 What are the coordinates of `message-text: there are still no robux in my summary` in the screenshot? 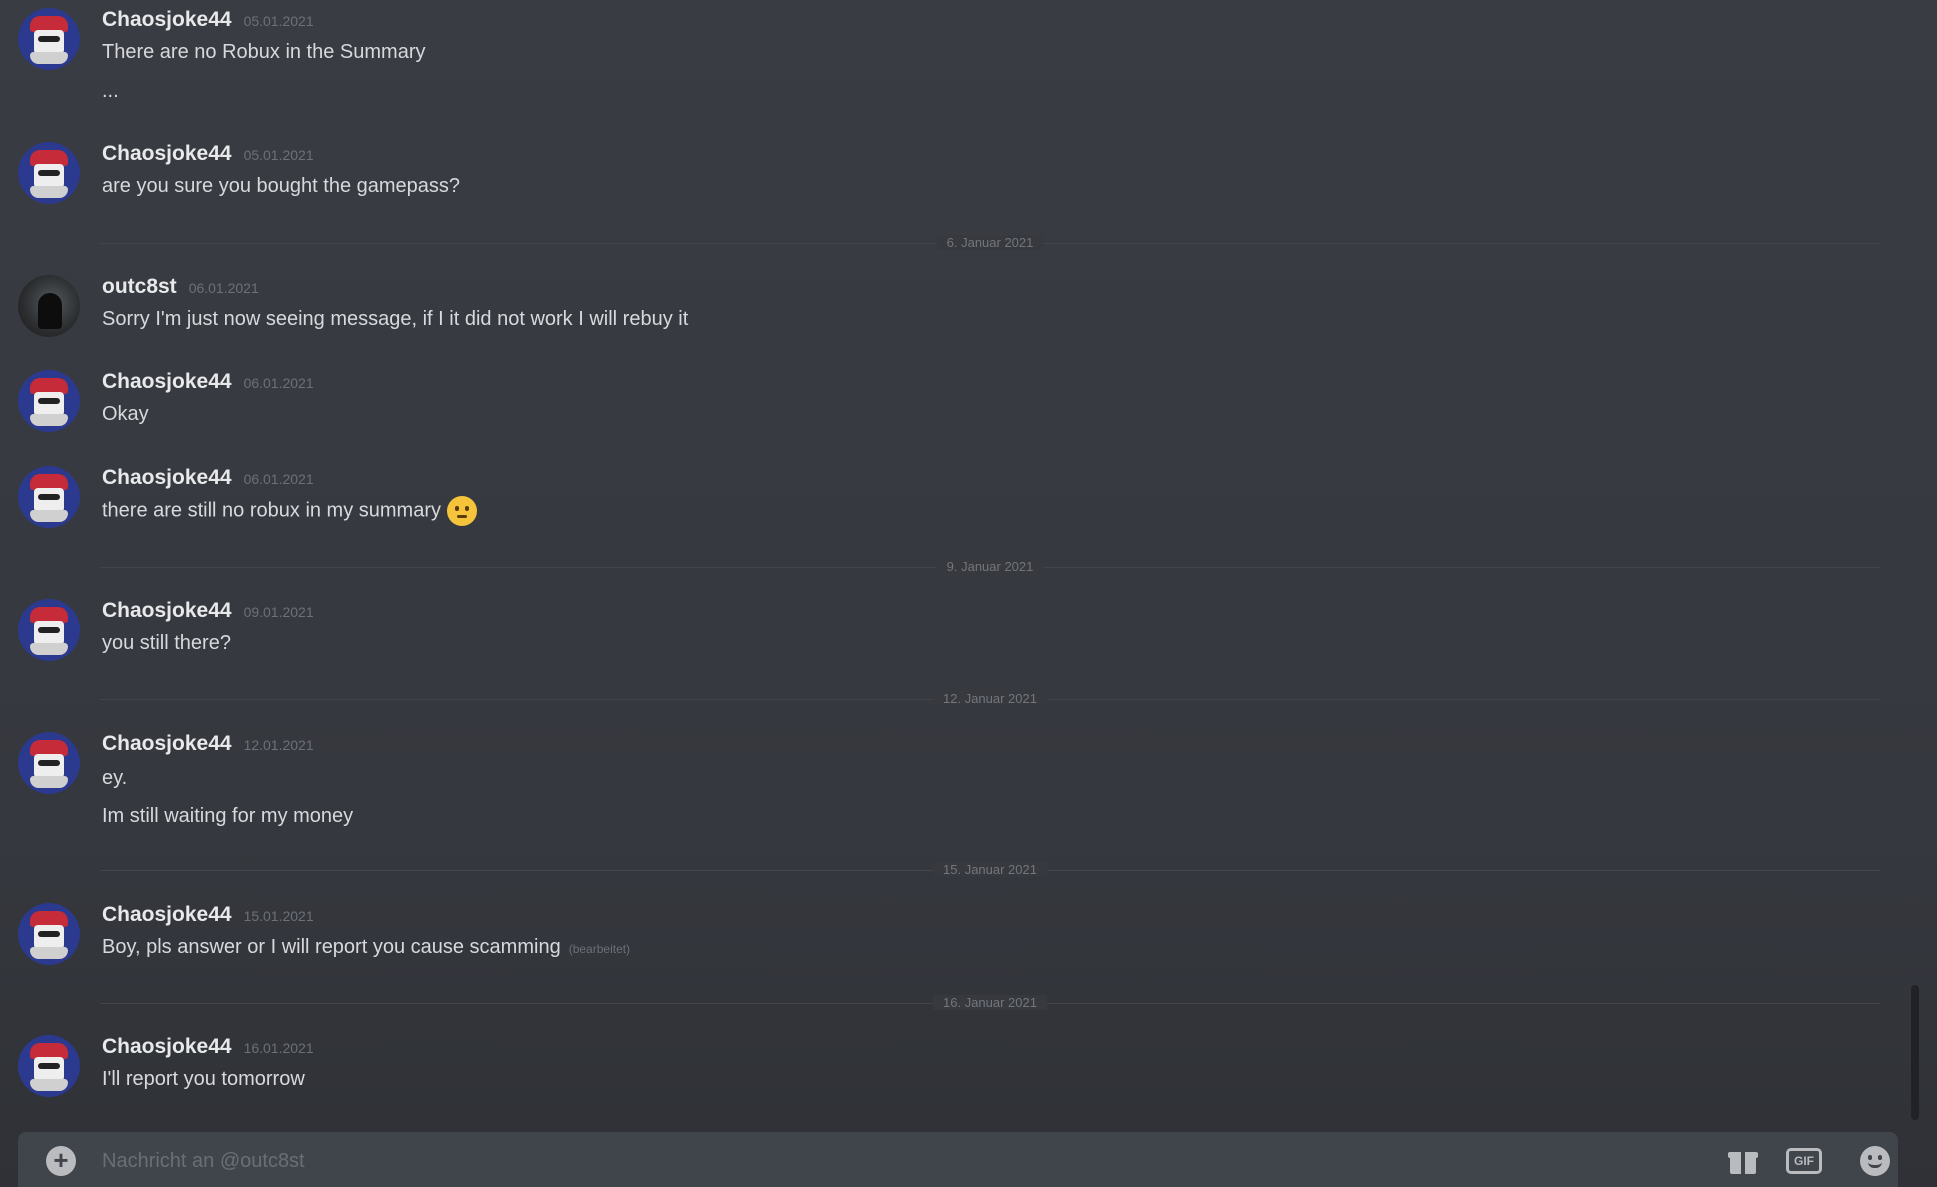 It's located at (290, 511).